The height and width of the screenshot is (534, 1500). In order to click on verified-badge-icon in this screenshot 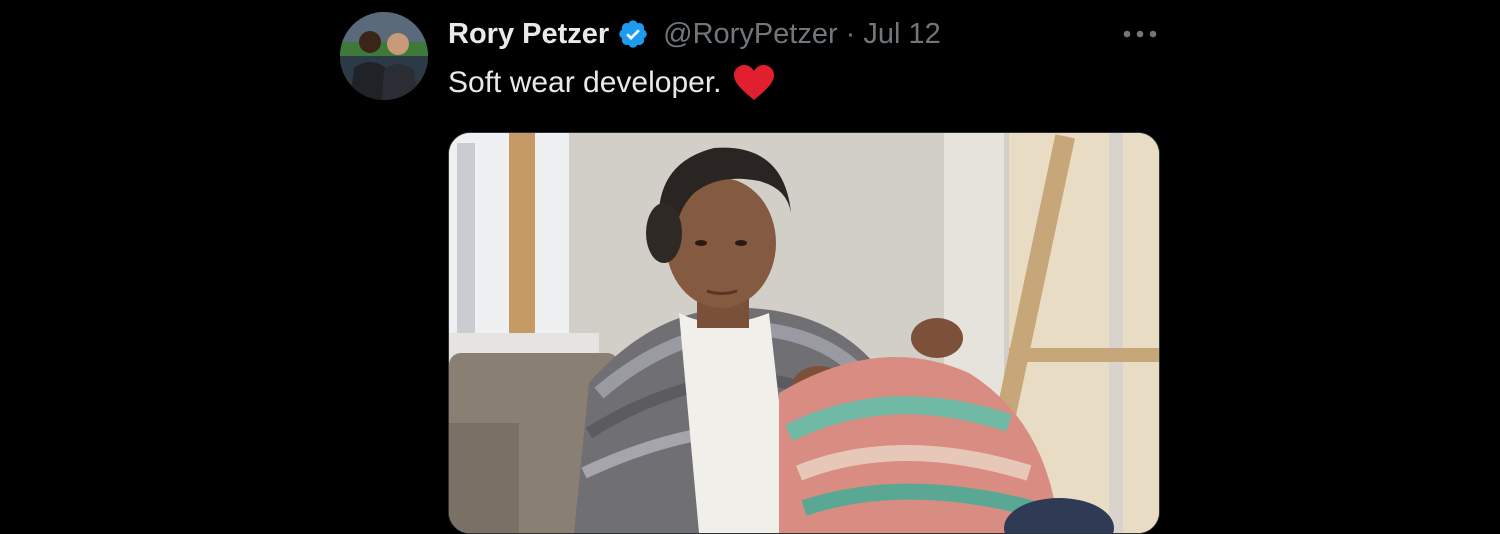, I will do `click(633, 34)`.